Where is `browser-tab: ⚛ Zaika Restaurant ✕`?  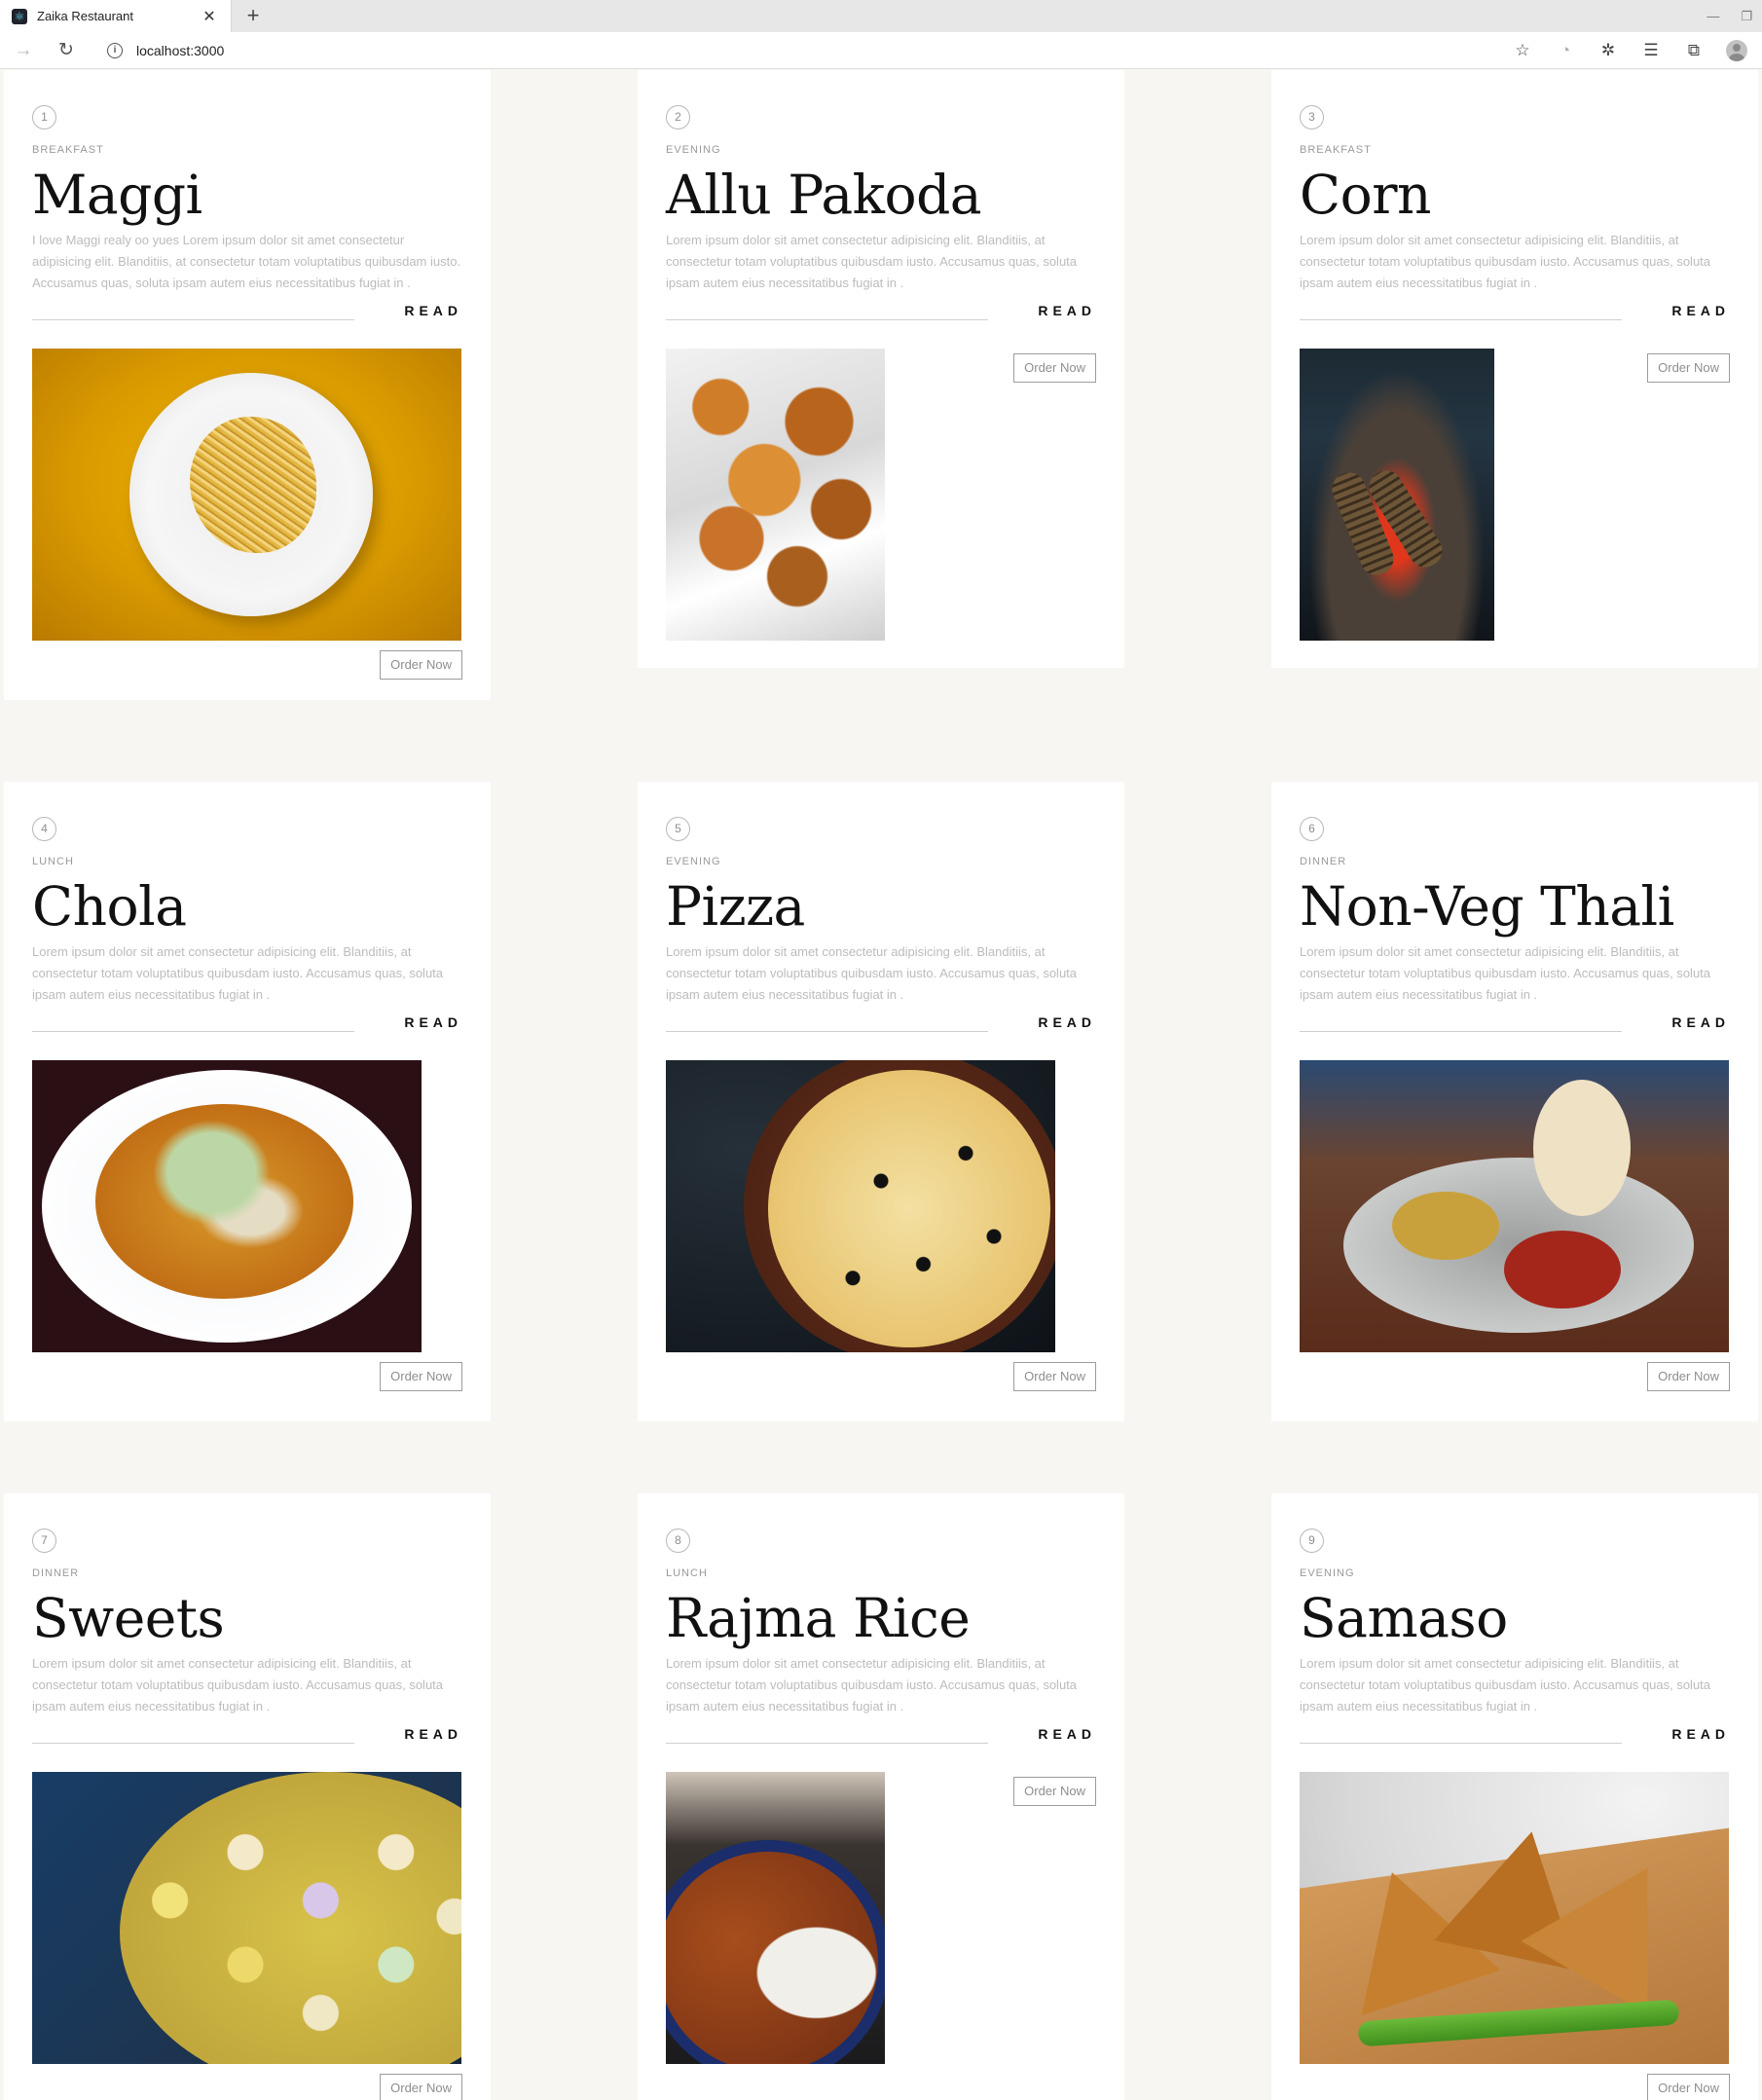 browser-tab: ⚛ Zaika Restaurant ✕ is located at coordinates (116, 16).